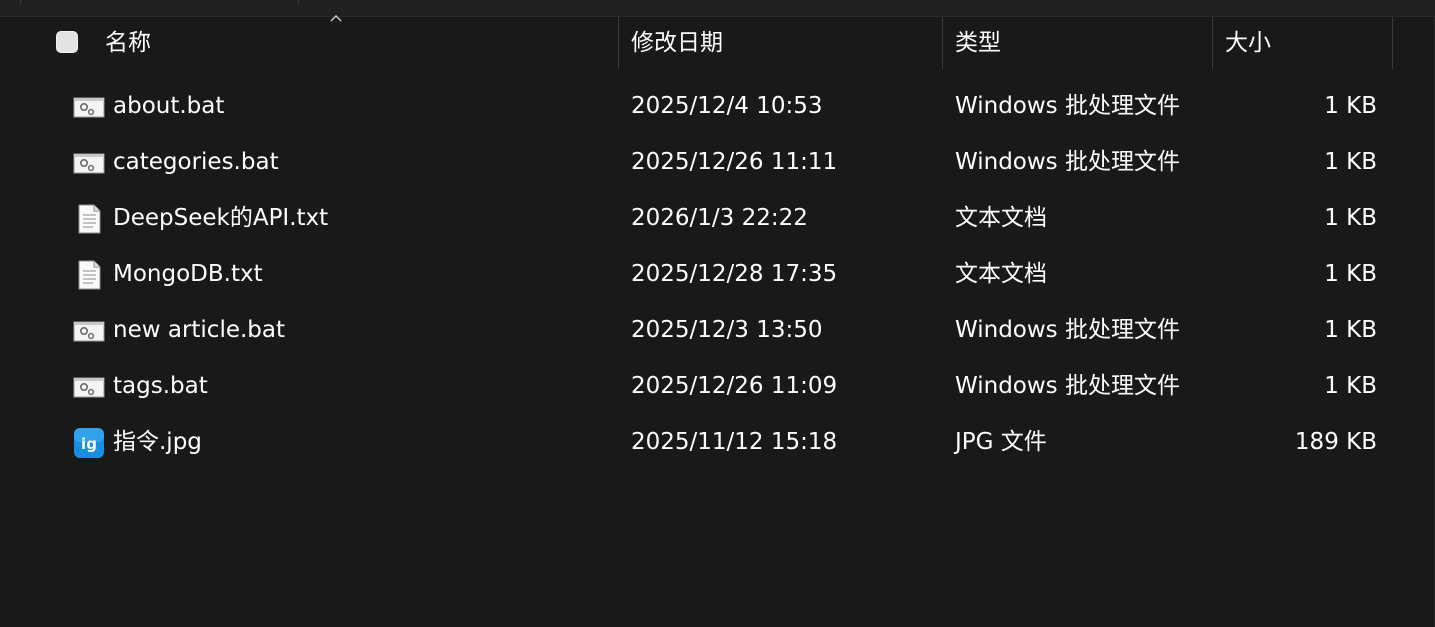  Describe the element at coordinates (734, 274) in the screenshot. I see `file-date-modified: 2025/12/28 17:35` at that location.